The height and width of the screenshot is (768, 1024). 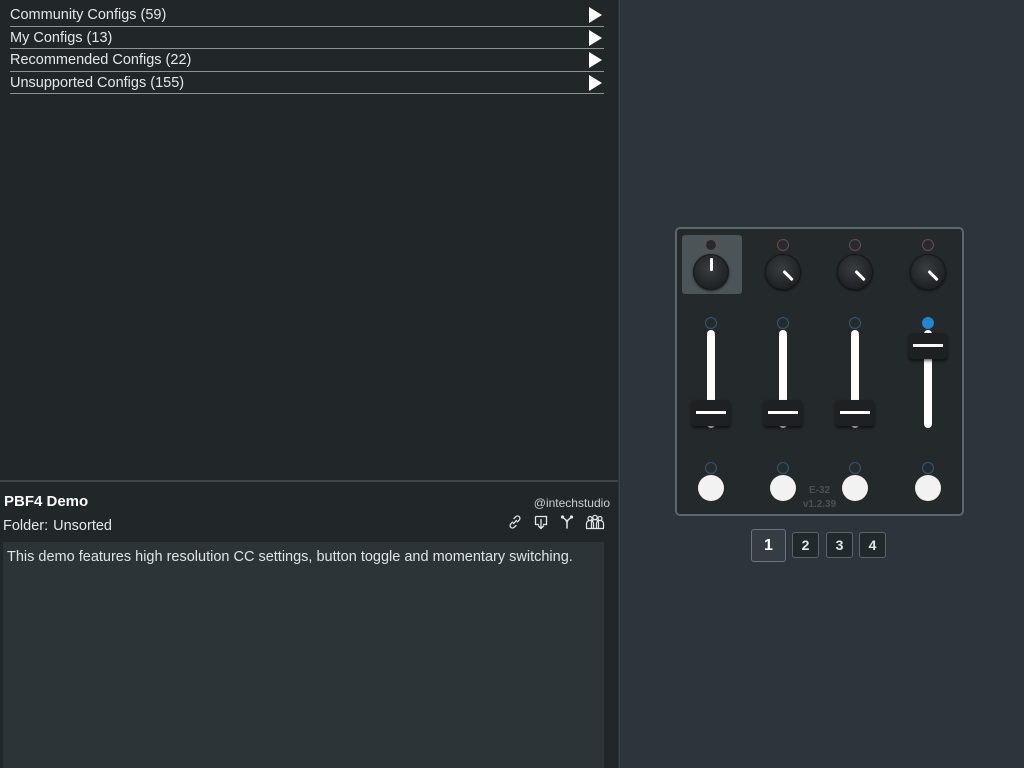 What do you see at coordinates (307, 60) in the screenshot?
I see `category-recommended-configs: Recommended Configs (22)` at bounding box center [307, 60].